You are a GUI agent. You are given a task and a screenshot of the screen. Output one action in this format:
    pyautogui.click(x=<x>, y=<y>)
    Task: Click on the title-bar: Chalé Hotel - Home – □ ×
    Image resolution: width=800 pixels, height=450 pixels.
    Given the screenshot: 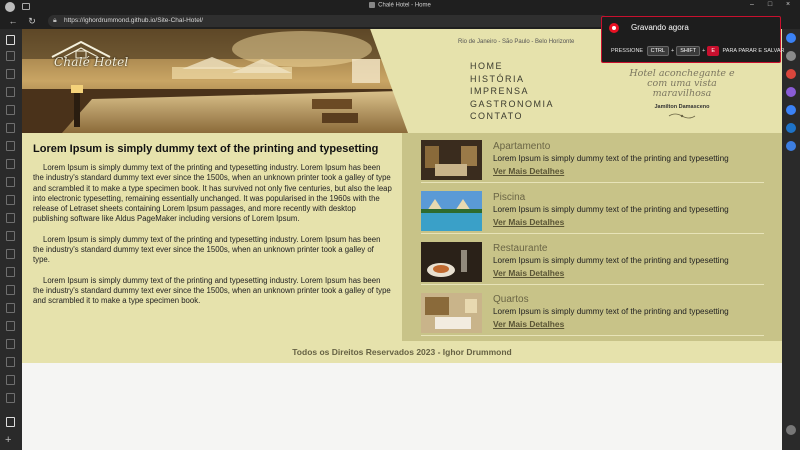 What is the action you would take?
    pyautogui.click(x=400, y=6)
    